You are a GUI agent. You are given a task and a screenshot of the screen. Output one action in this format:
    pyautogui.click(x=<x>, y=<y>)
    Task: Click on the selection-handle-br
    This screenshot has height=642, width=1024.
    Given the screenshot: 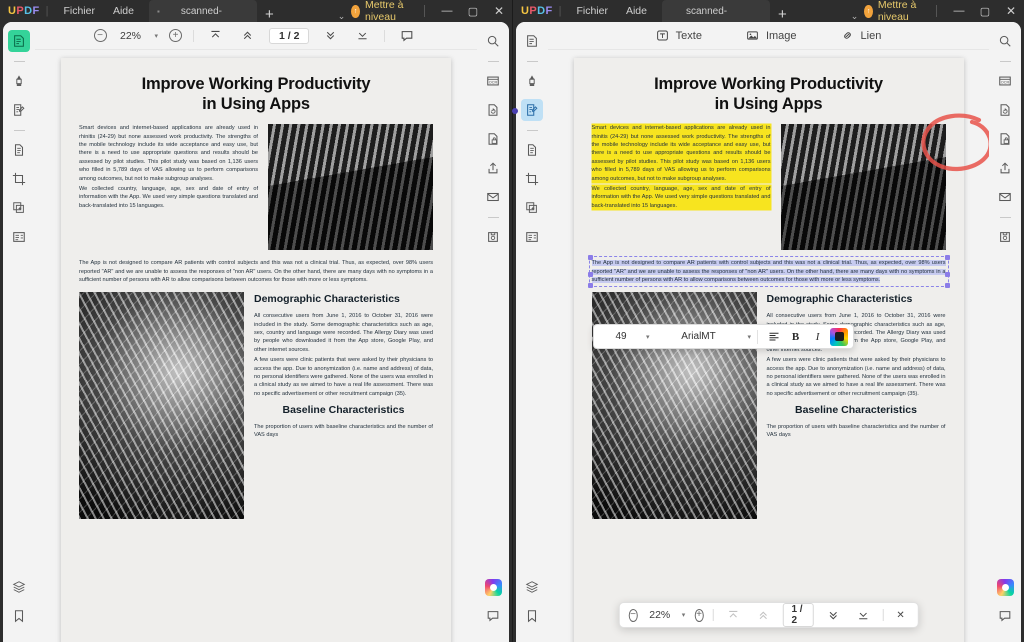 What is the action you would take?
    pyautogui.click(x=947, y=286)
    